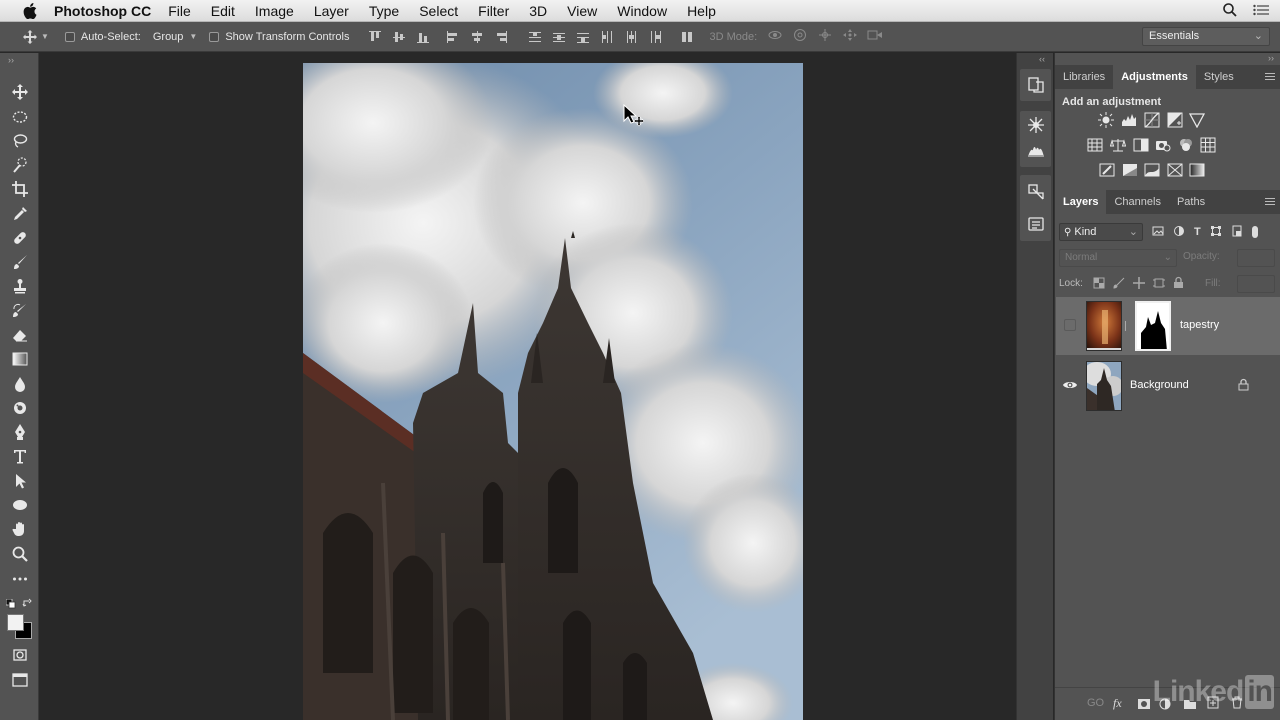 This screenshot has height=720, width=1280. What do you see at coordinates (1106, 120) in the screenshot?
I see `brightness-contrast-icon` at bounding box center [1106, 120].